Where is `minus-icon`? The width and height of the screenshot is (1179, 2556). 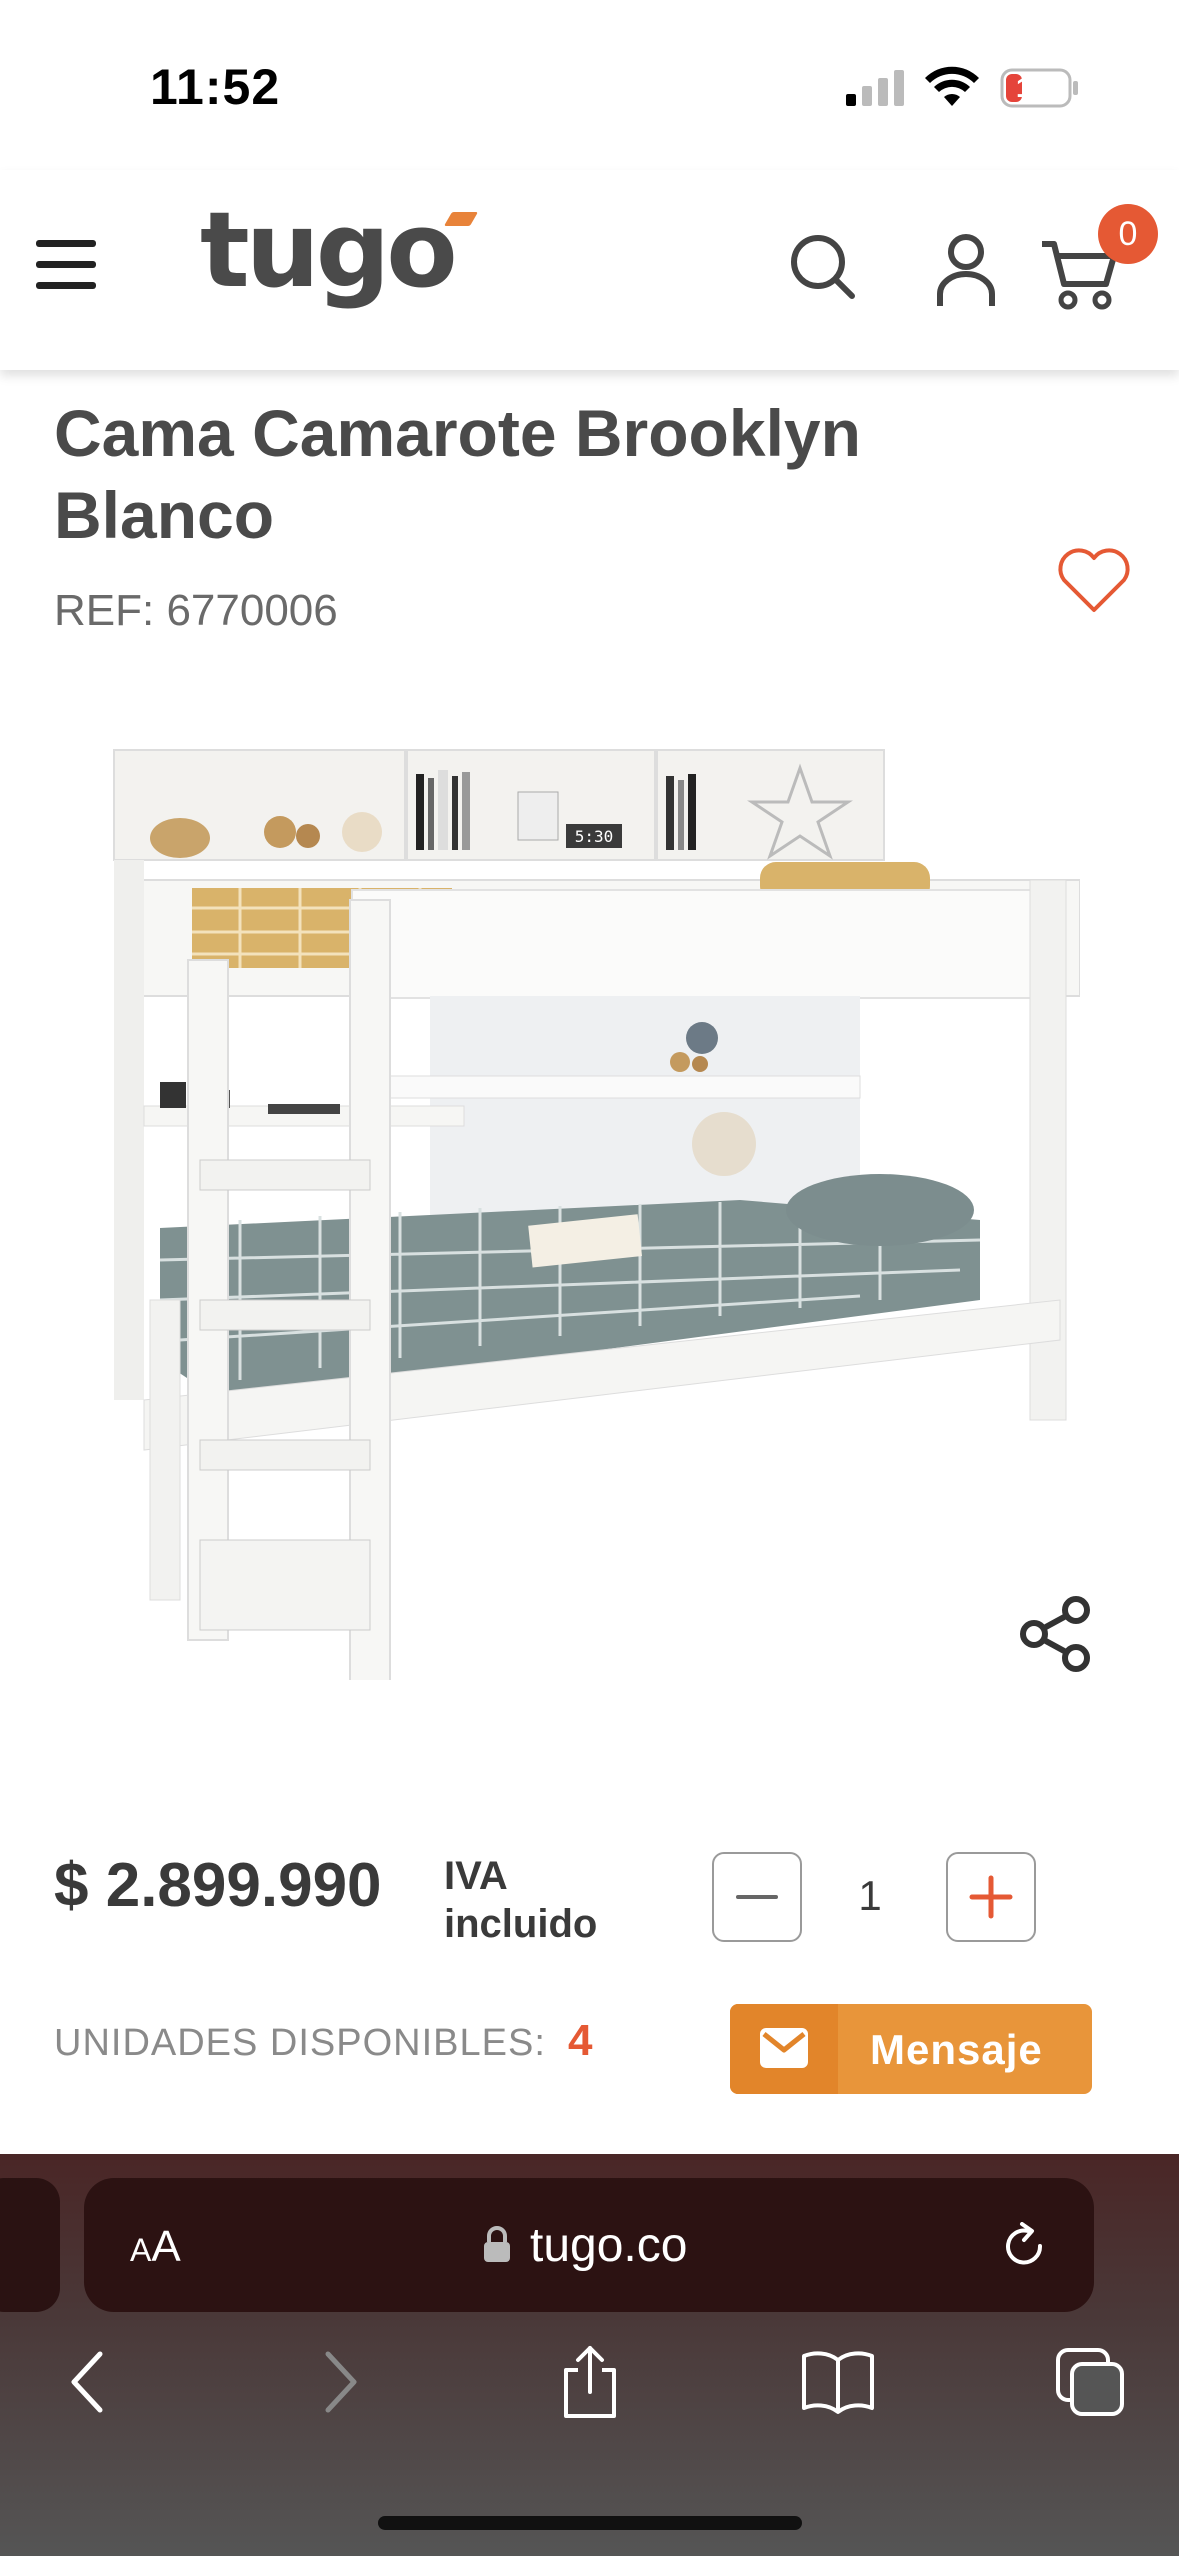 minus-icon is located at coordinates (757, 1897).